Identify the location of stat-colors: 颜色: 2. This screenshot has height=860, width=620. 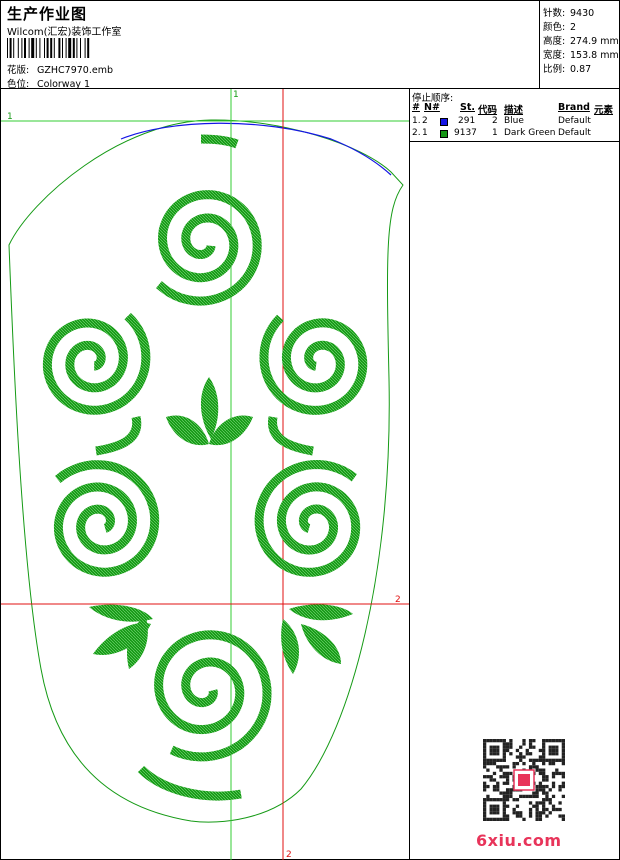
(560, 27).